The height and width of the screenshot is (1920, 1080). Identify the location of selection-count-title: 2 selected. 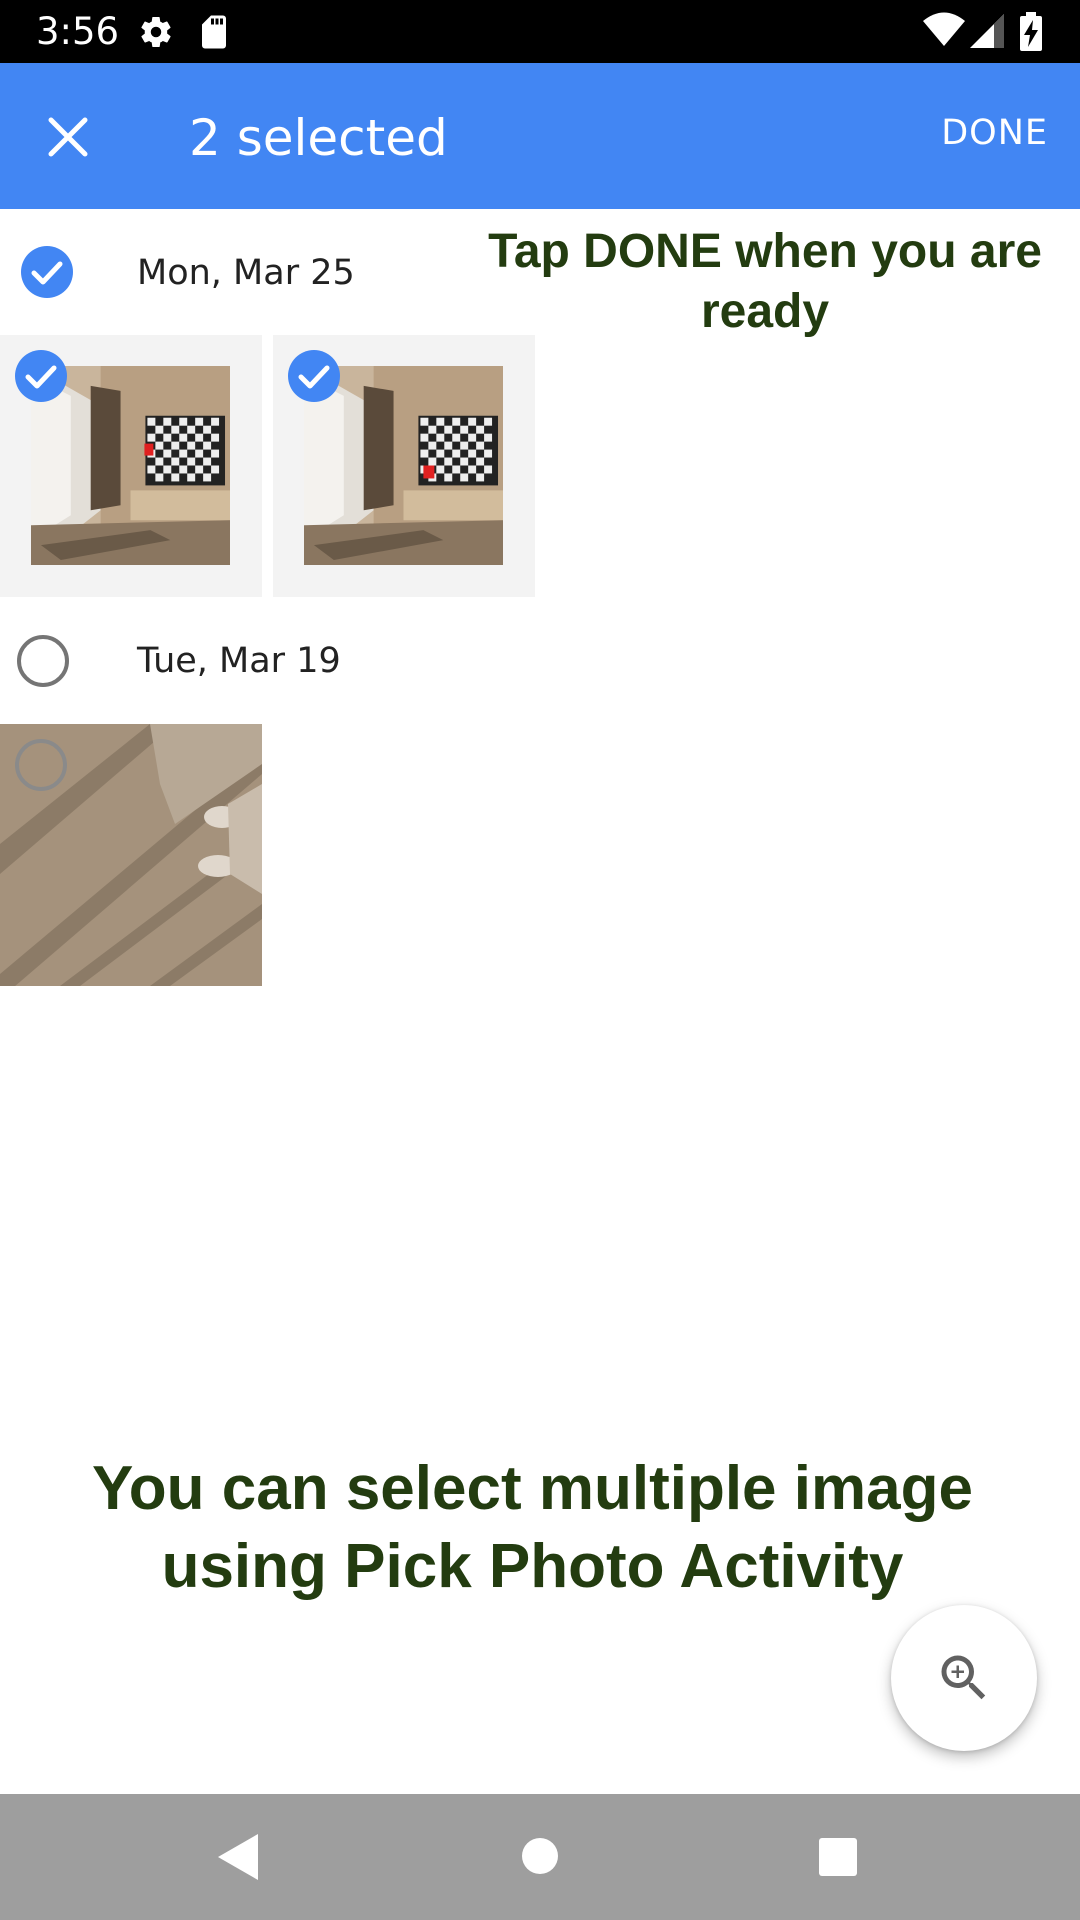
(318, 138).